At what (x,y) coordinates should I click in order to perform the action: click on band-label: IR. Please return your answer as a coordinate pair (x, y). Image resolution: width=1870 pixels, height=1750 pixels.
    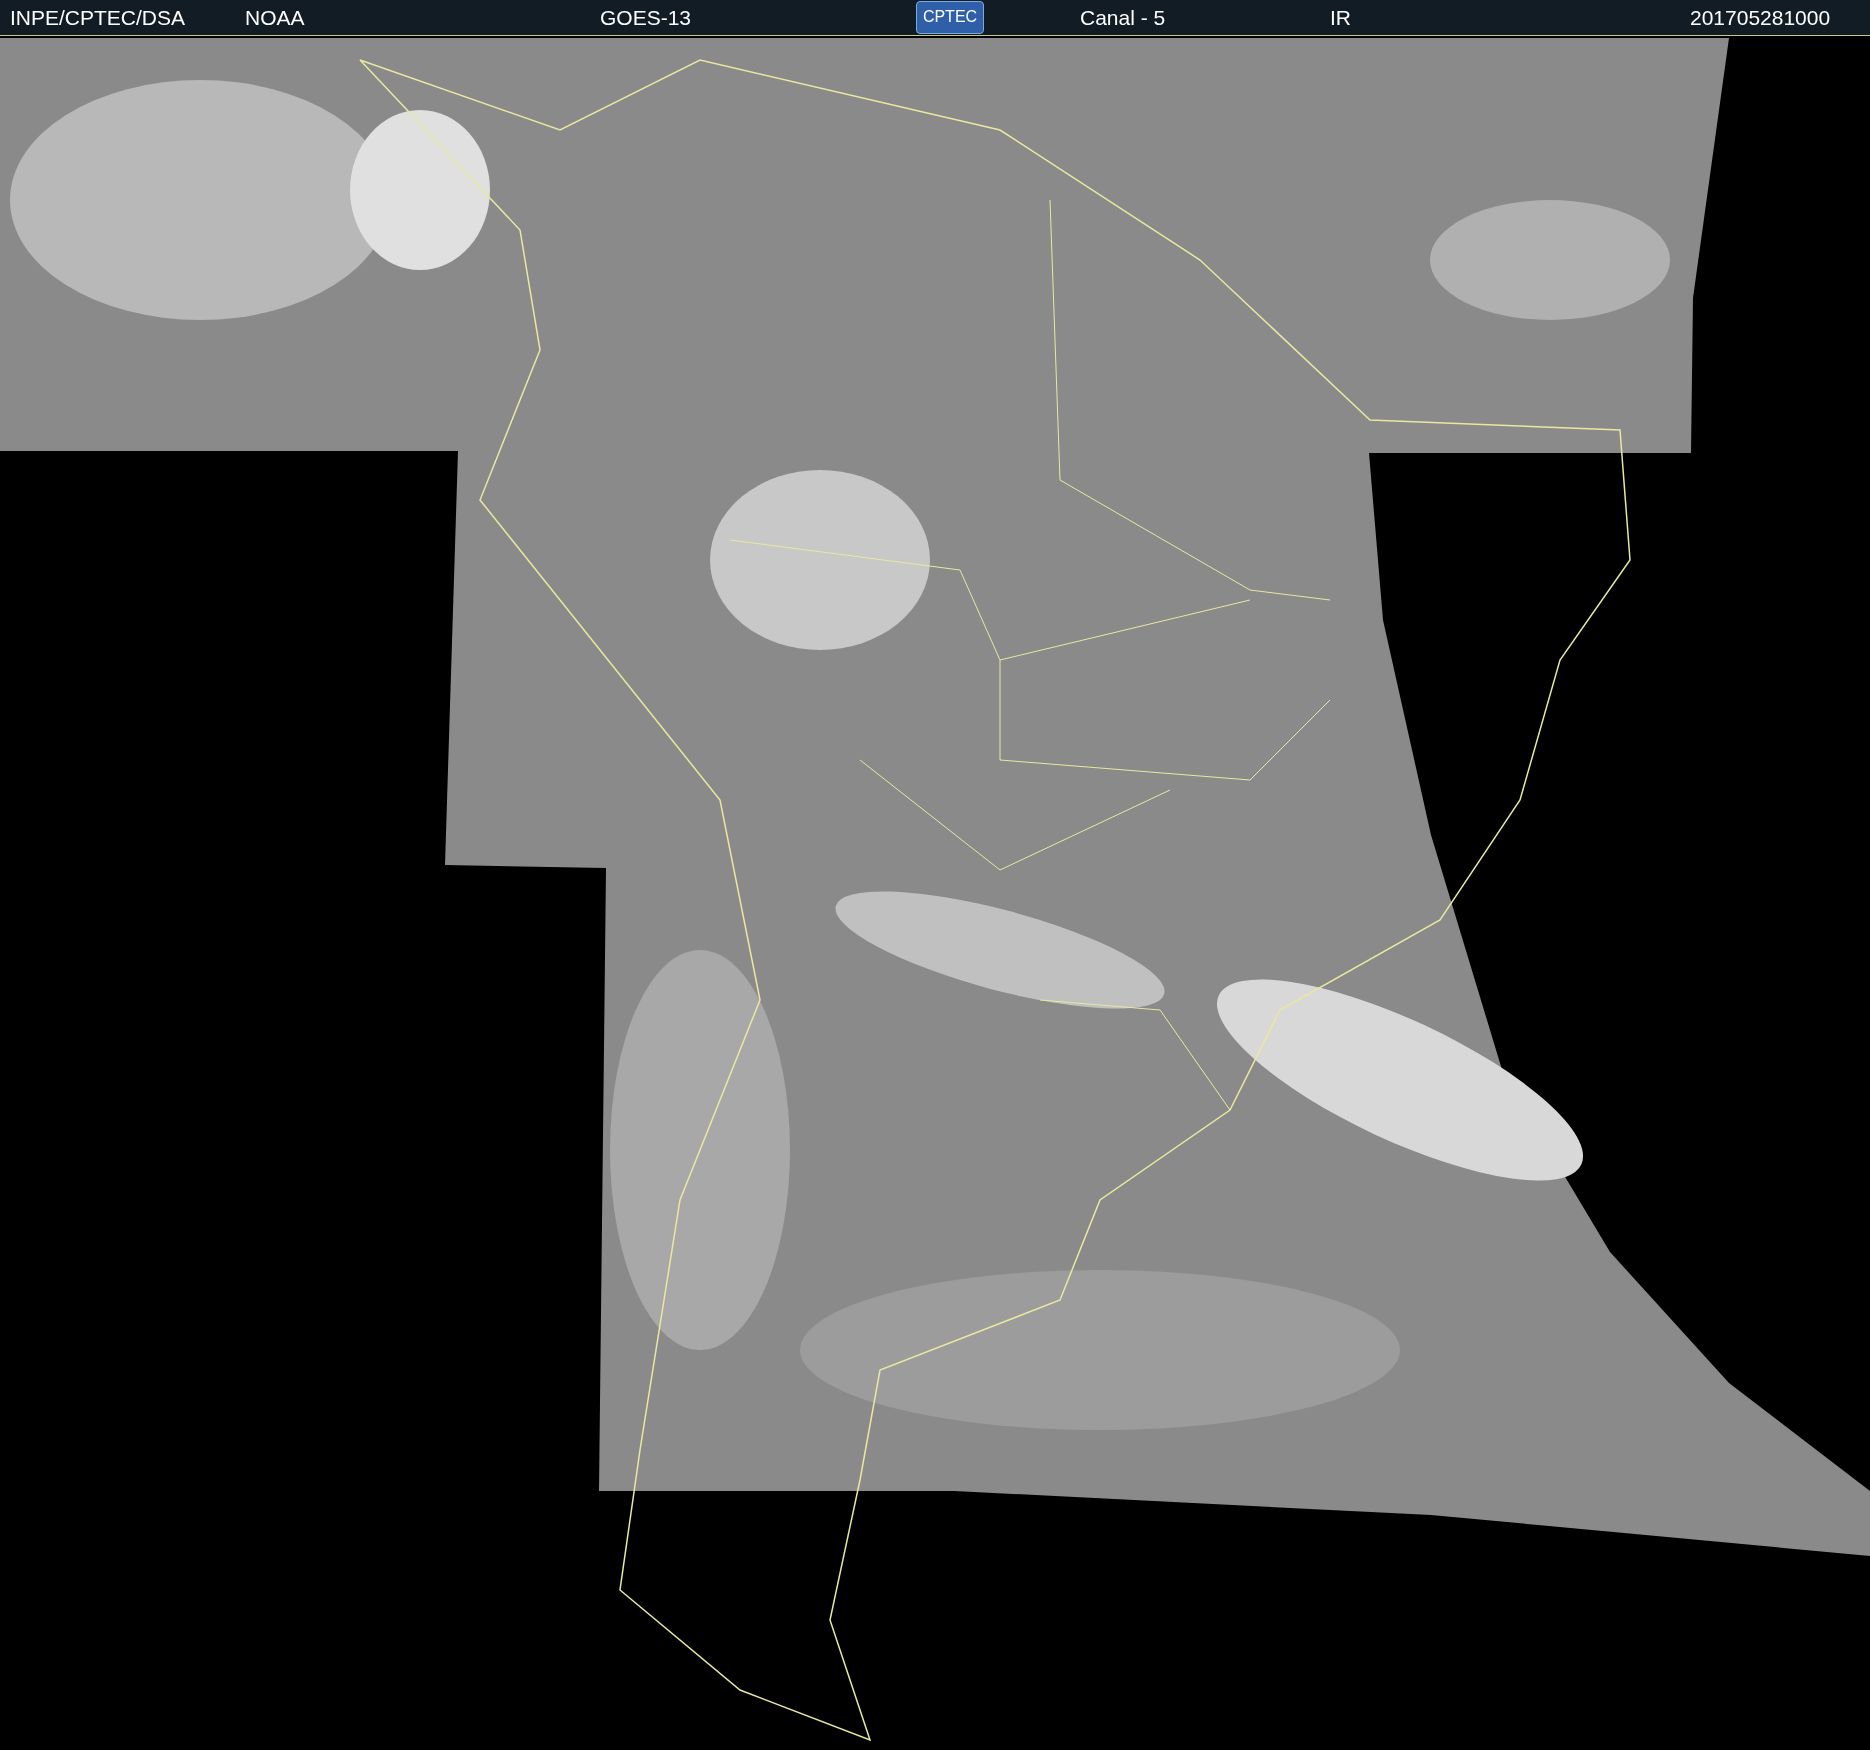
    Looking at the image, I should click on (1340, 18).